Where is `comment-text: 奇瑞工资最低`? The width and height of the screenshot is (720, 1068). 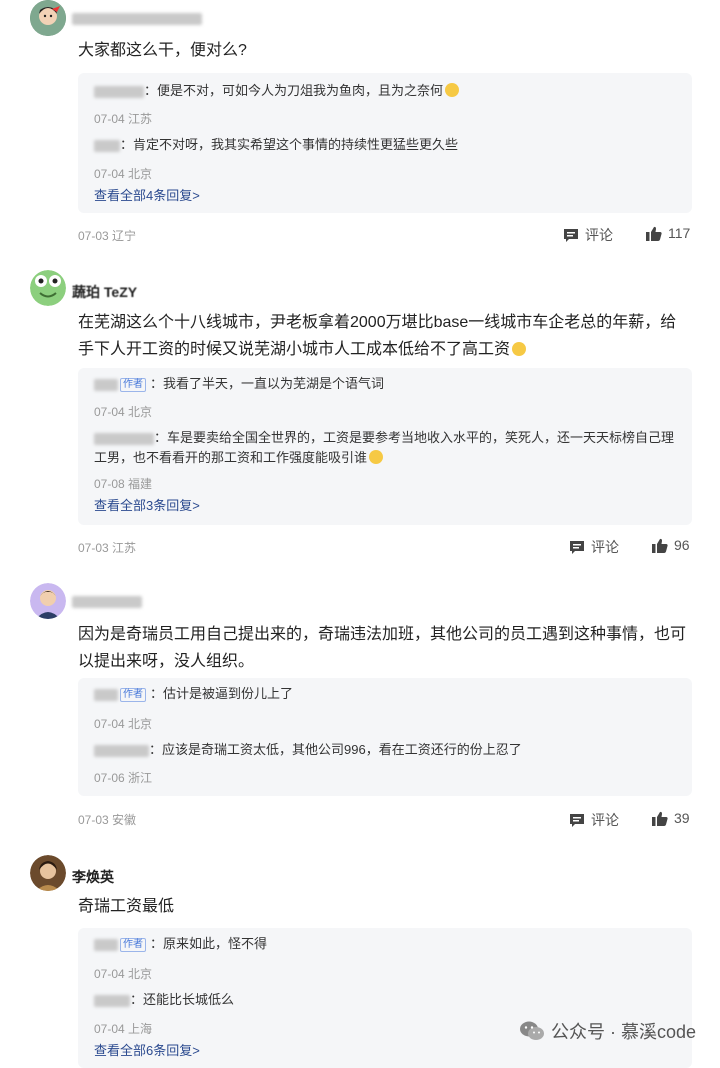
comment-text: 奇瑞工资最低 is located at coordinates (126, 906).